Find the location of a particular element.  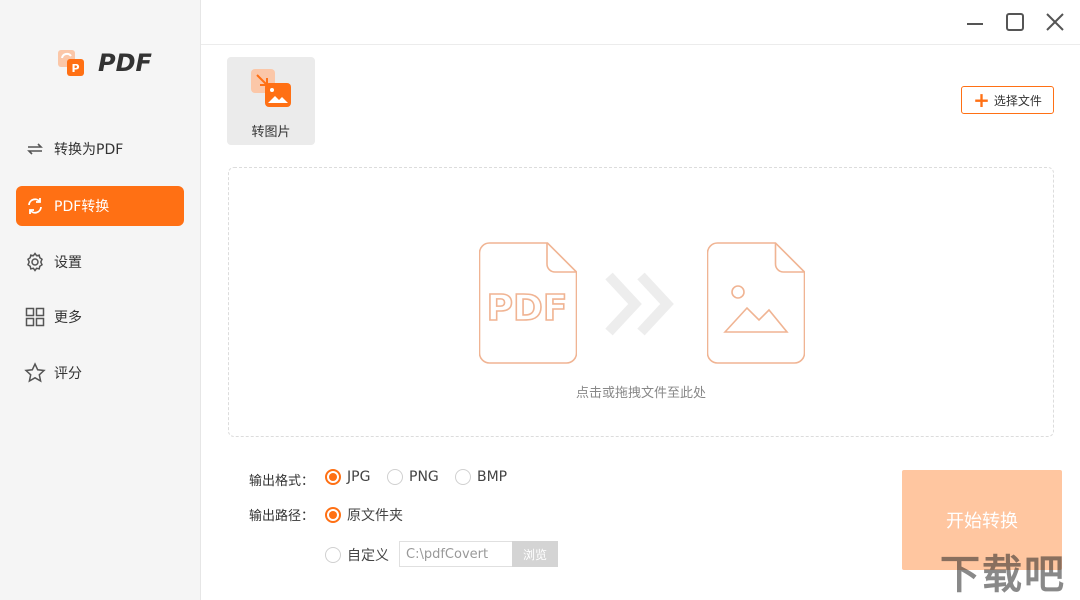

tab-label: 转图片 is located at coordinates (271, 132).